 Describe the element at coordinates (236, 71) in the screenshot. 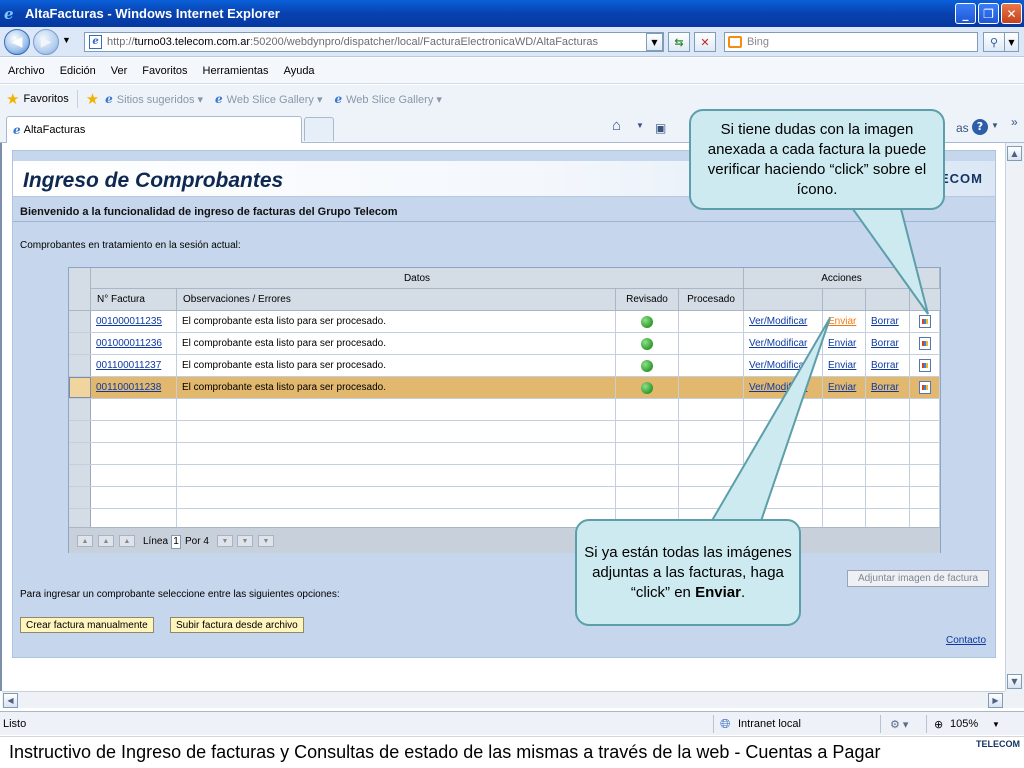

I see `menu-herramientas: Herramientas` at that location.